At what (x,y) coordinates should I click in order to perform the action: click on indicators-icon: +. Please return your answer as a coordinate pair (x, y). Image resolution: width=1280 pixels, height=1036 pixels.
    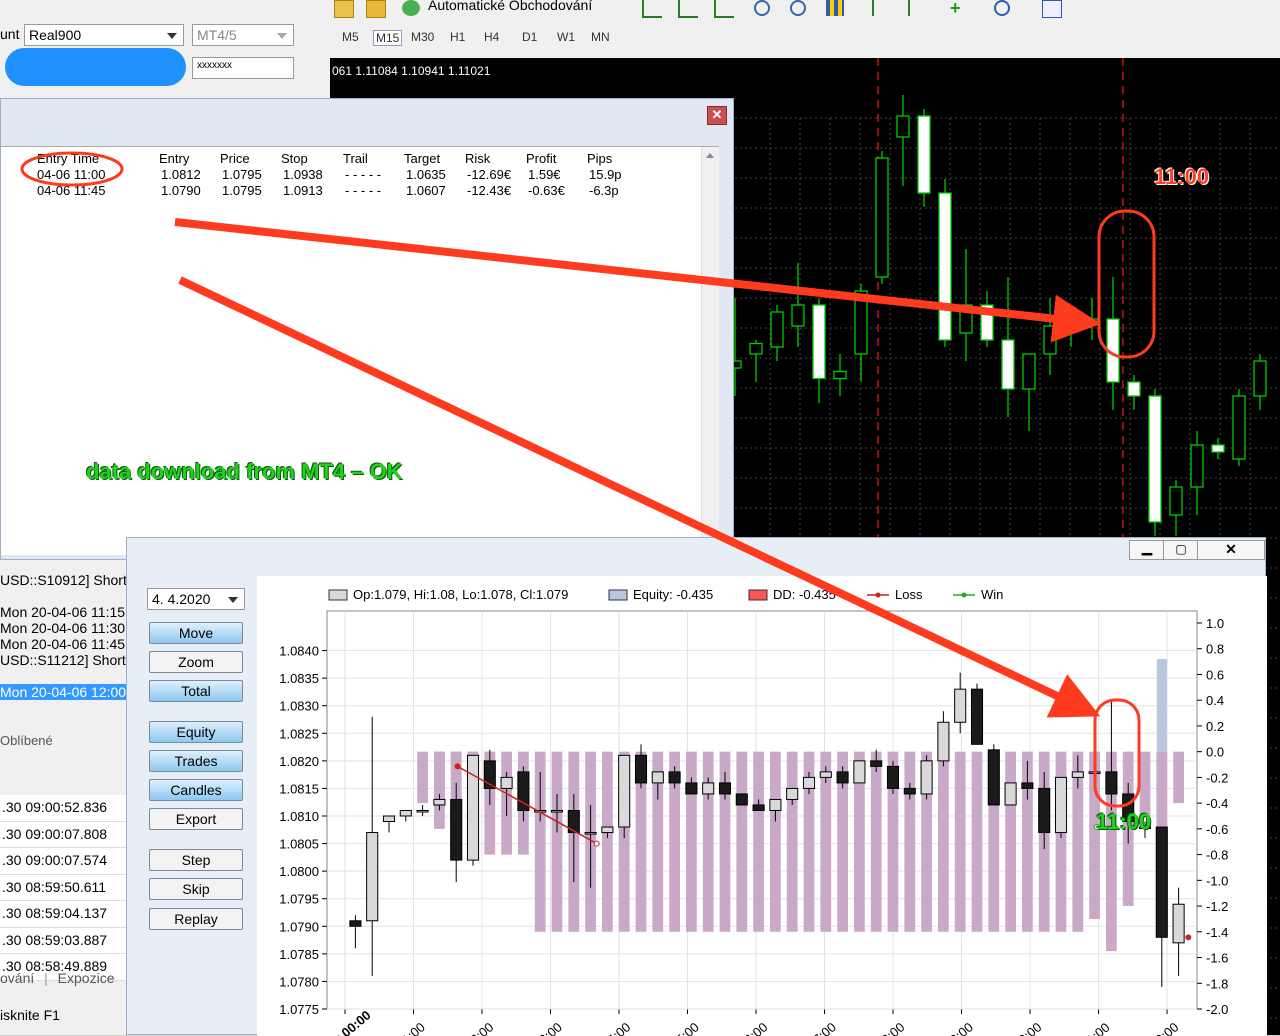
    Looking at the image, I should click on (959, 8).